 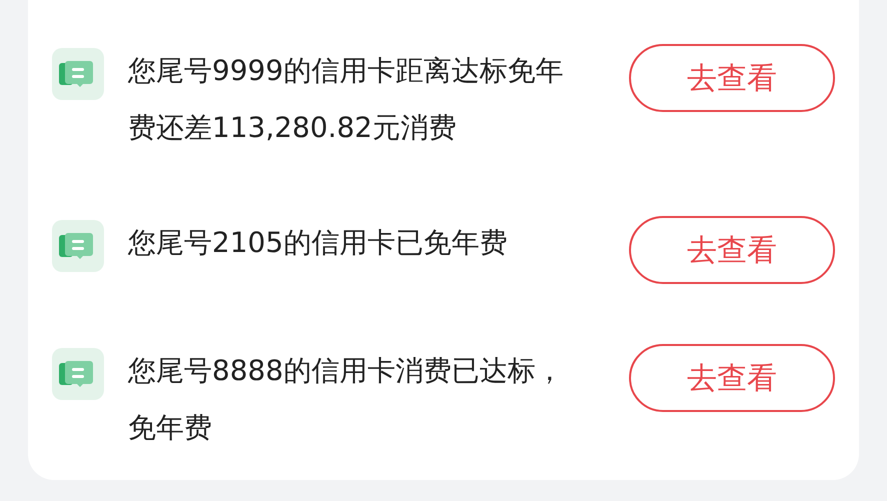 What do you see at coordinates (318, 243) in the screenshot?
I see `notice-text: 您尾号2105的信用卡已免年费` at bounding box center [318, 243].